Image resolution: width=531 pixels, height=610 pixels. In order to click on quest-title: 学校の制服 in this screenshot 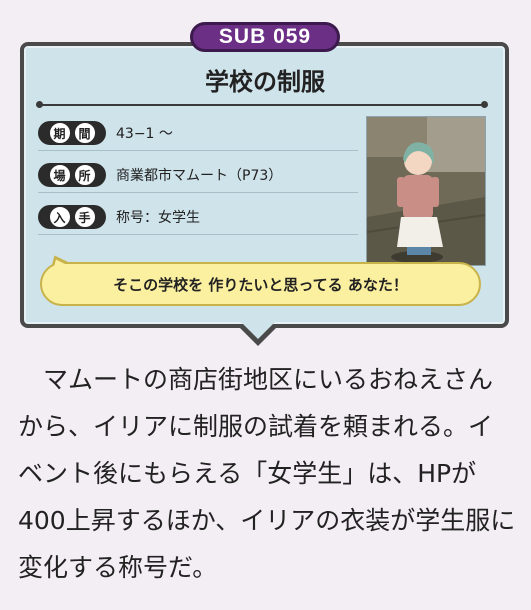, I will do `click(265, 82)`.